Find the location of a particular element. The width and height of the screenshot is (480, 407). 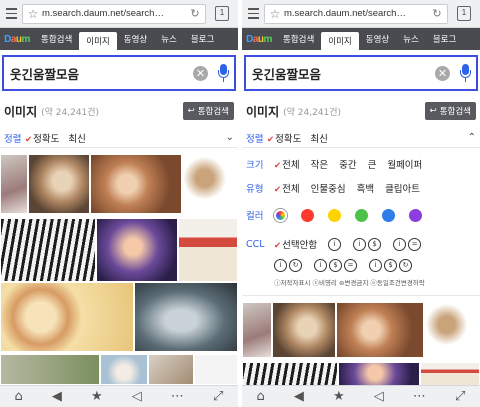

ccl-option-by-nd: i = is located at coordinates (408, 244).